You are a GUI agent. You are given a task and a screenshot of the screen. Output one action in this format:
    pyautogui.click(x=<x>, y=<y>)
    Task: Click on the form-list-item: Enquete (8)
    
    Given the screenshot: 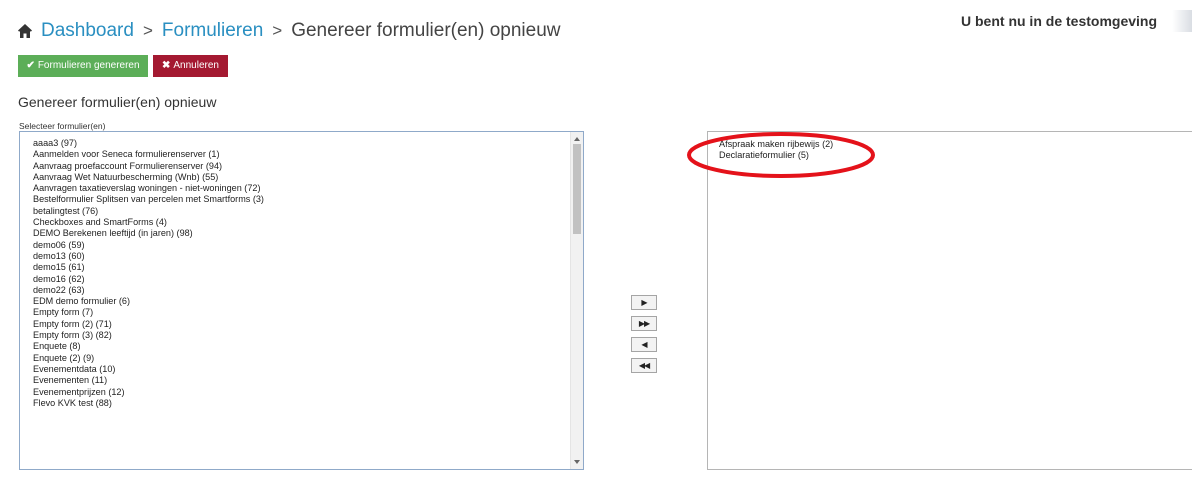 What is the action you would take?
    pyautogui.click(x=301, y=346)
    